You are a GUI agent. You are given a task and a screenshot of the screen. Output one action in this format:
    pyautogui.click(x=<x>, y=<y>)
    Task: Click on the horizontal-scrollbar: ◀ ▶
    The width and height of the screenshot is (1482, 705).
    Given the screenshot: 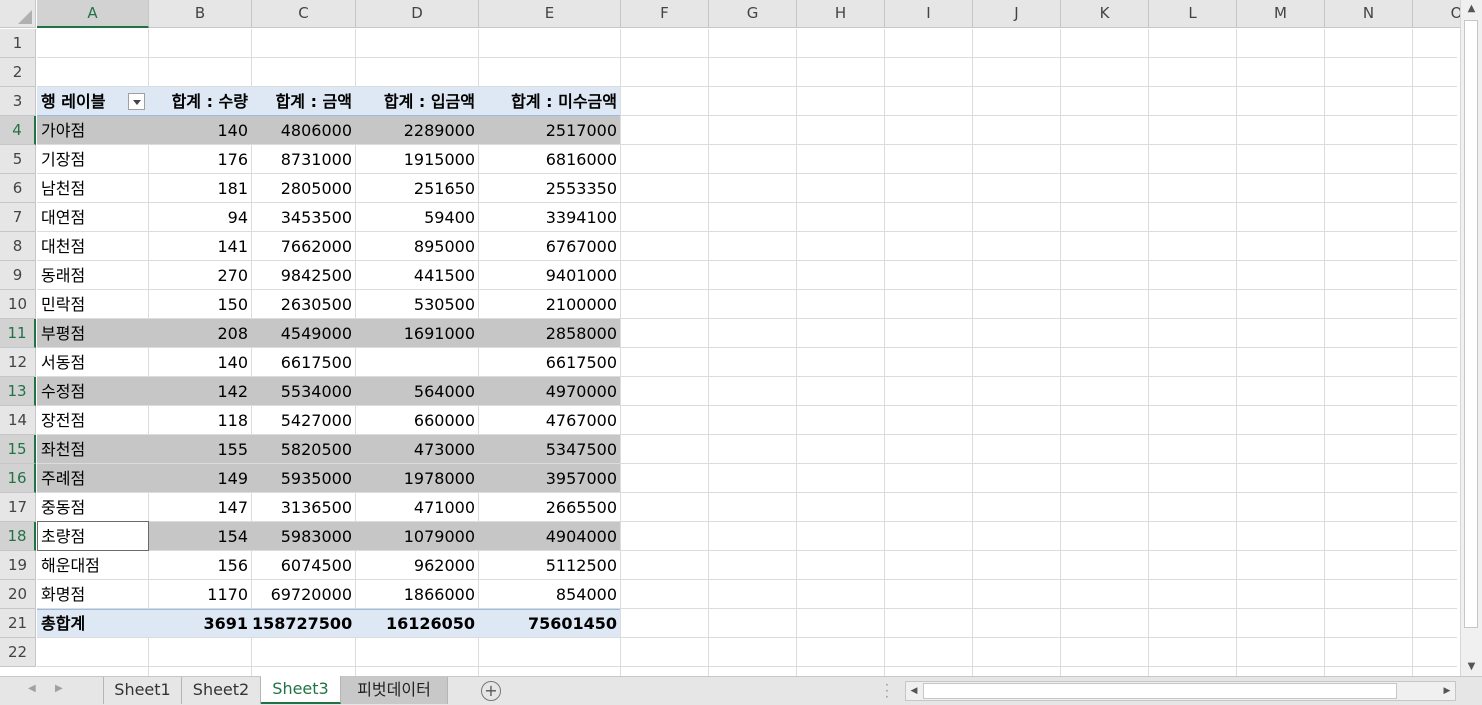 What is the action you would take?
    pyautogui.click(x=1180, y=691)
    